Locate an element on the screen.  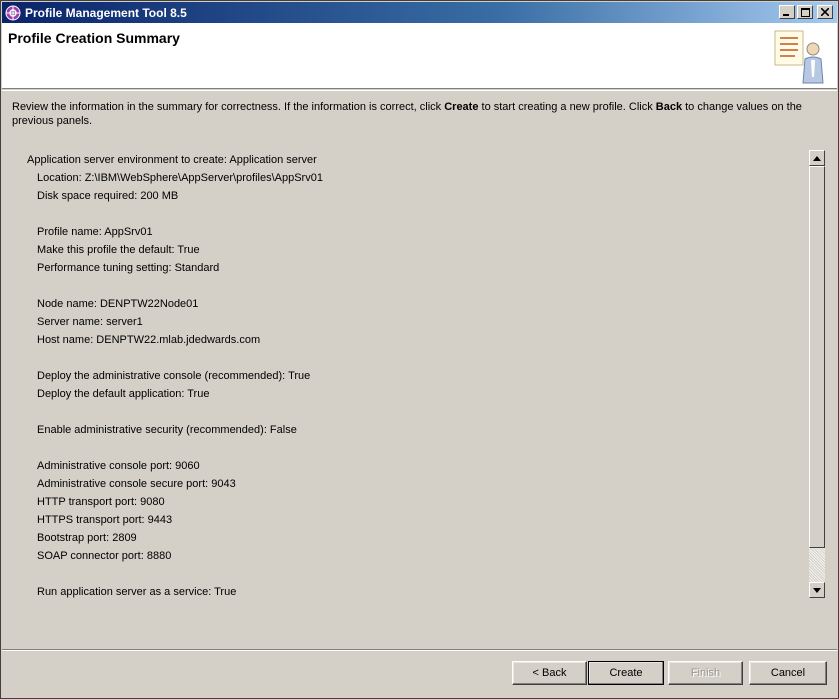
header-banner: Profile Creation Summary is located at coordinates (419, 56).